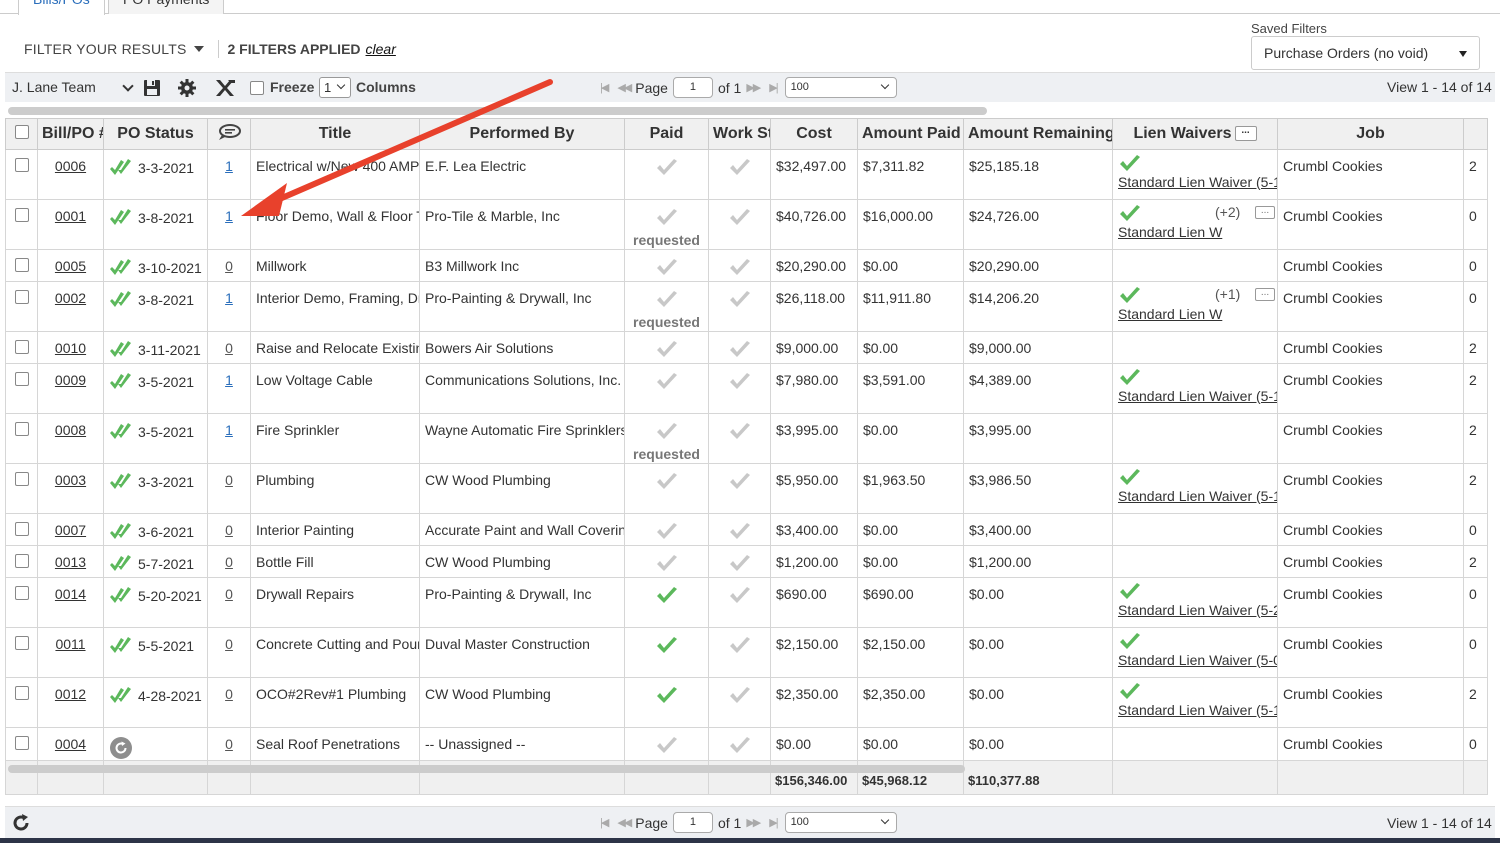 This screenshot has width=1500, height=843. Describe the element at coordinates (666, 134) in the screenshot. I see `col-paid: Paid` at that location.